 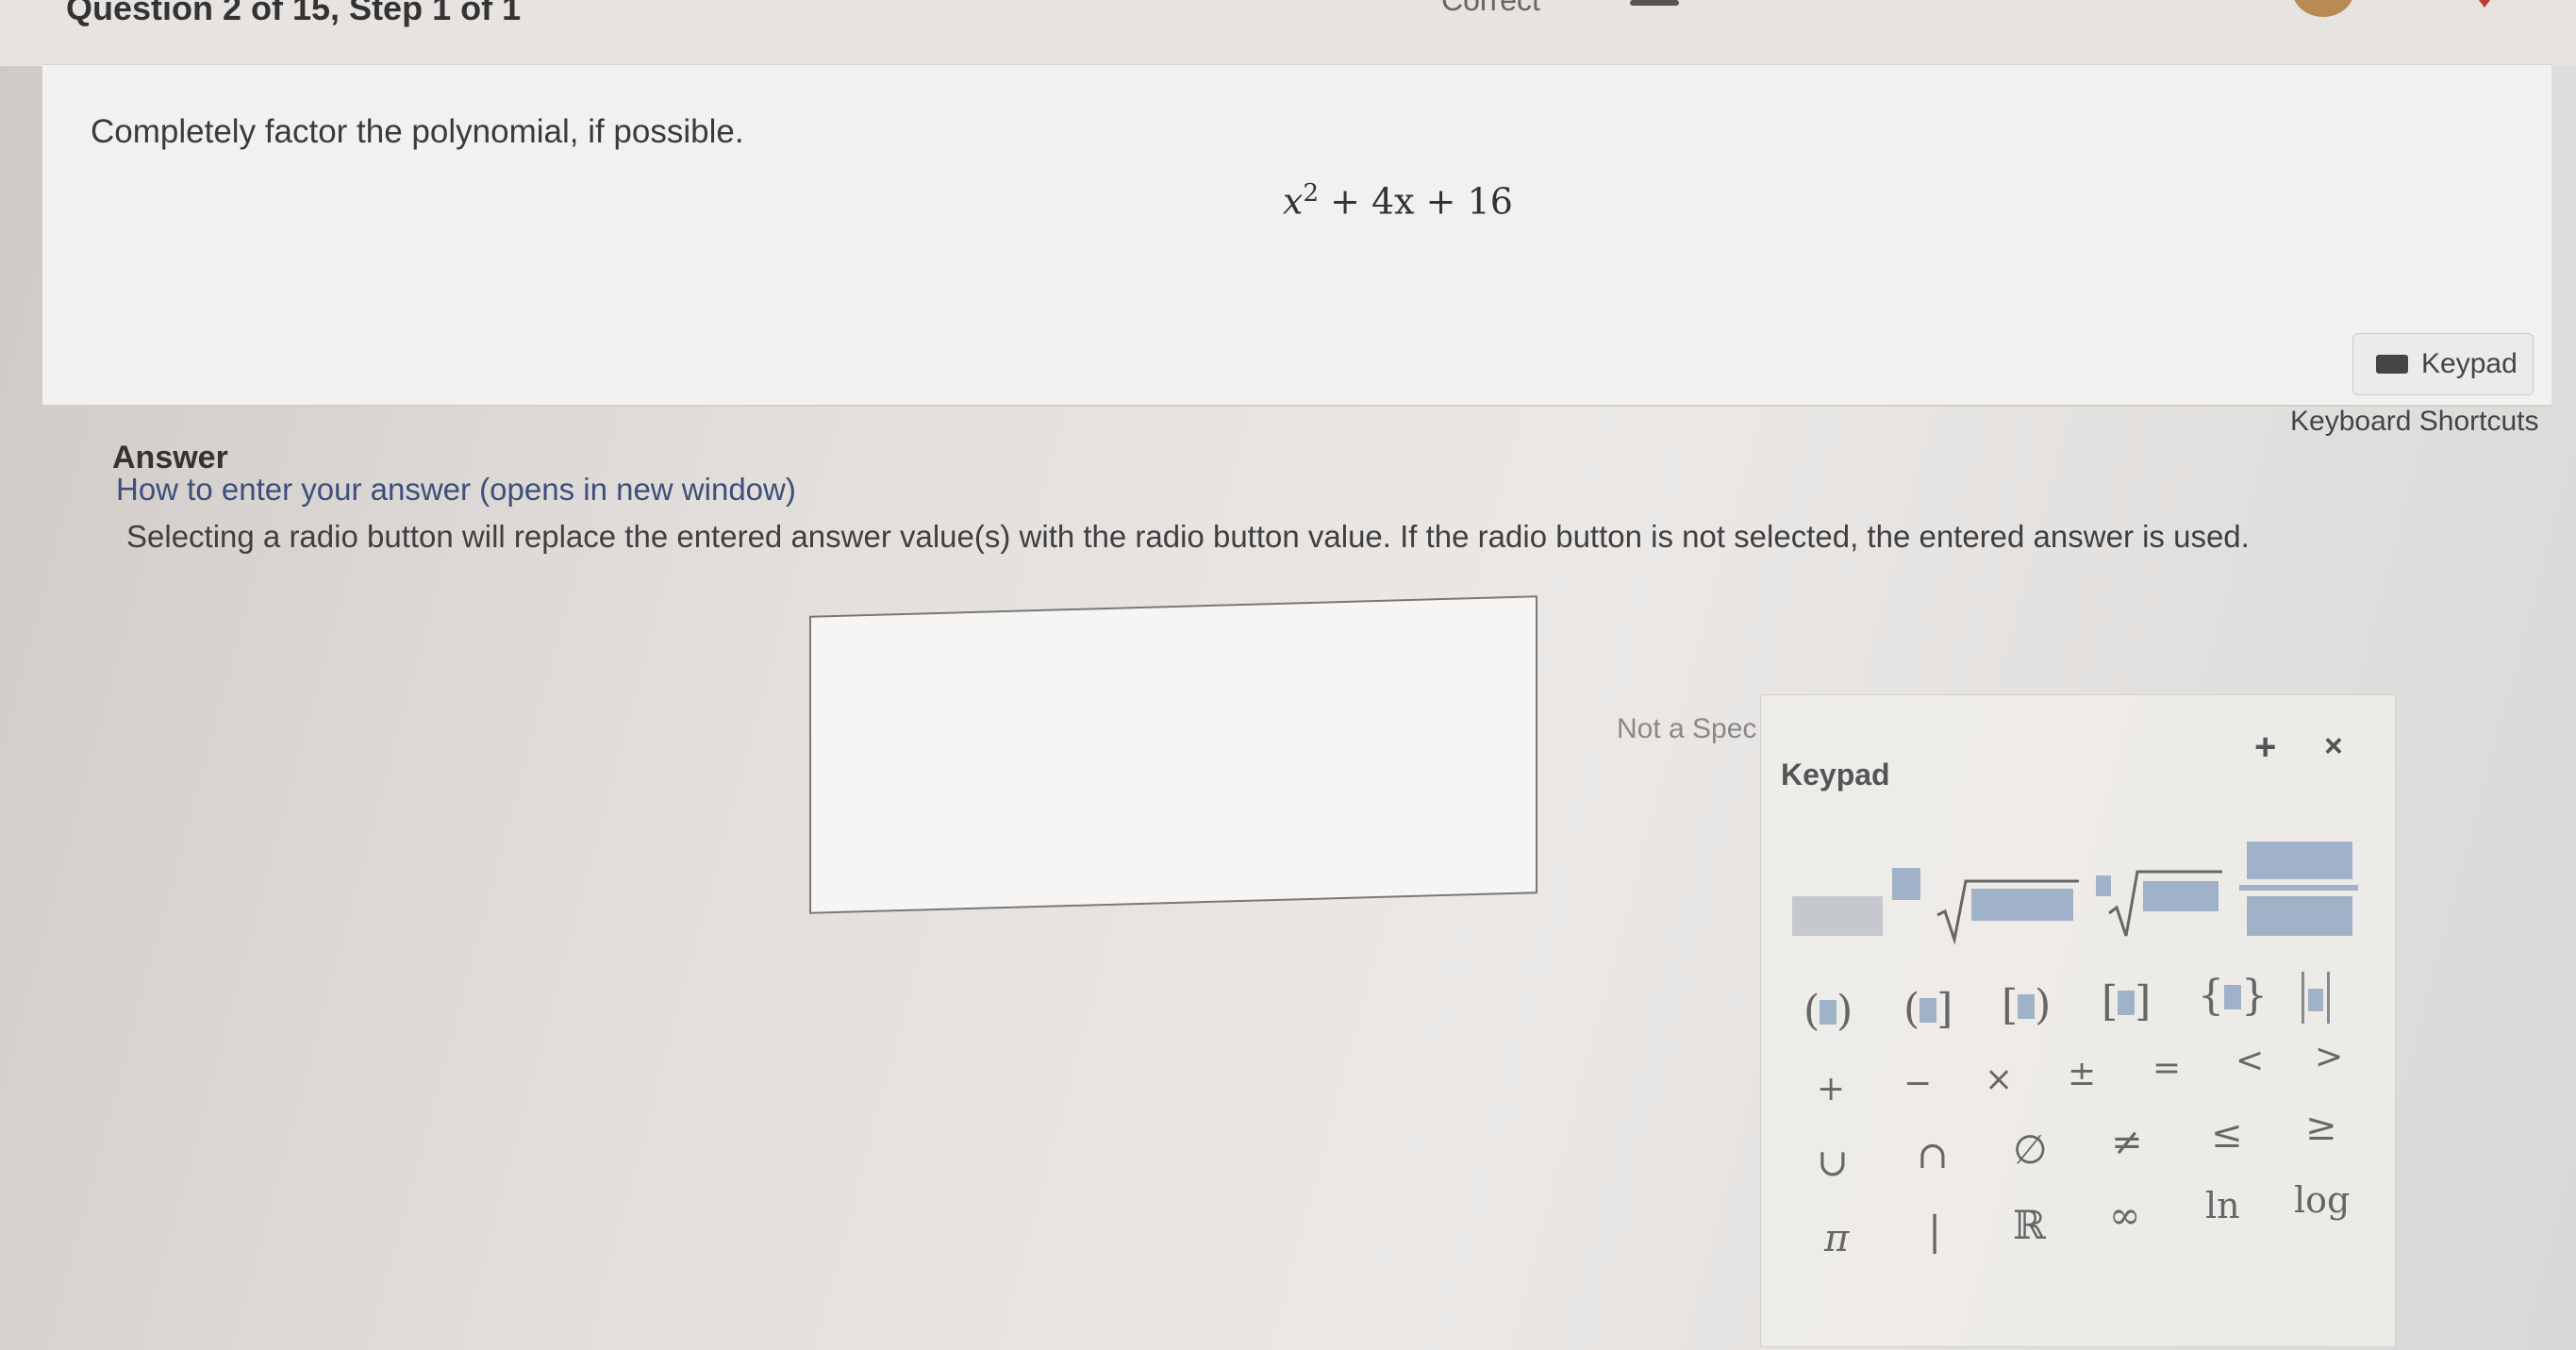 What do you see at coordinates (1906, 884) in the screenshot?
I see `superscript-icon` at bounding box center [1906, 884].